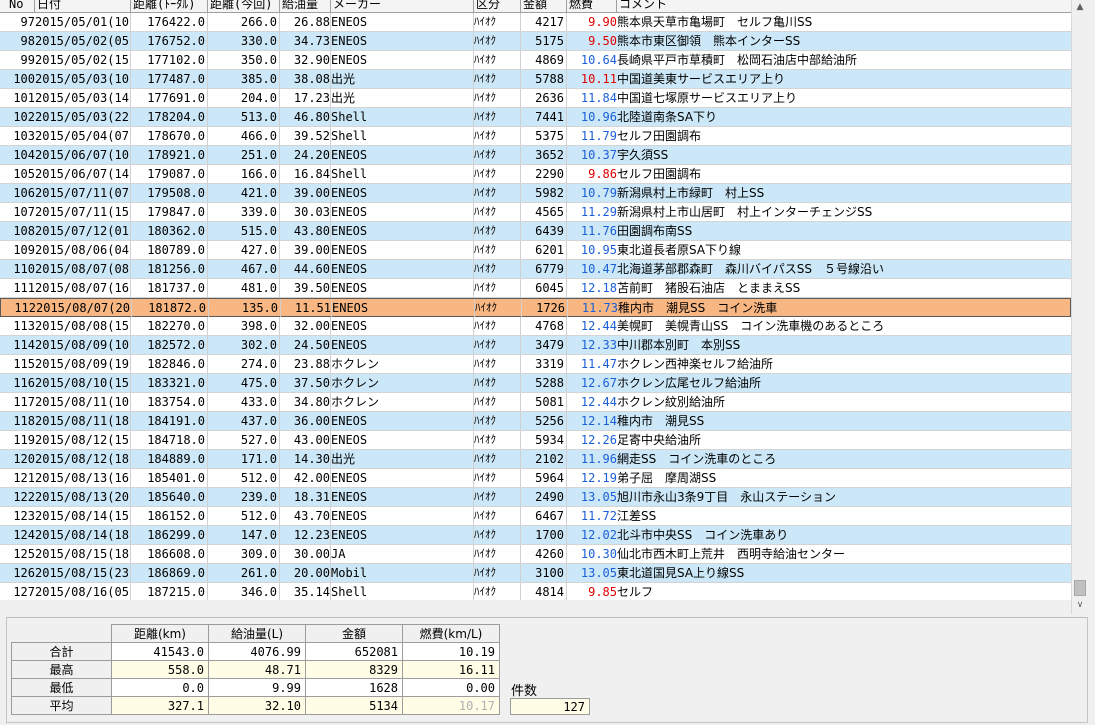 This screenshot has height=725, width=1095. I want to click on row-comment: 熊本県天草市亀場町 セルフ亀川SS, so click(715, 22).